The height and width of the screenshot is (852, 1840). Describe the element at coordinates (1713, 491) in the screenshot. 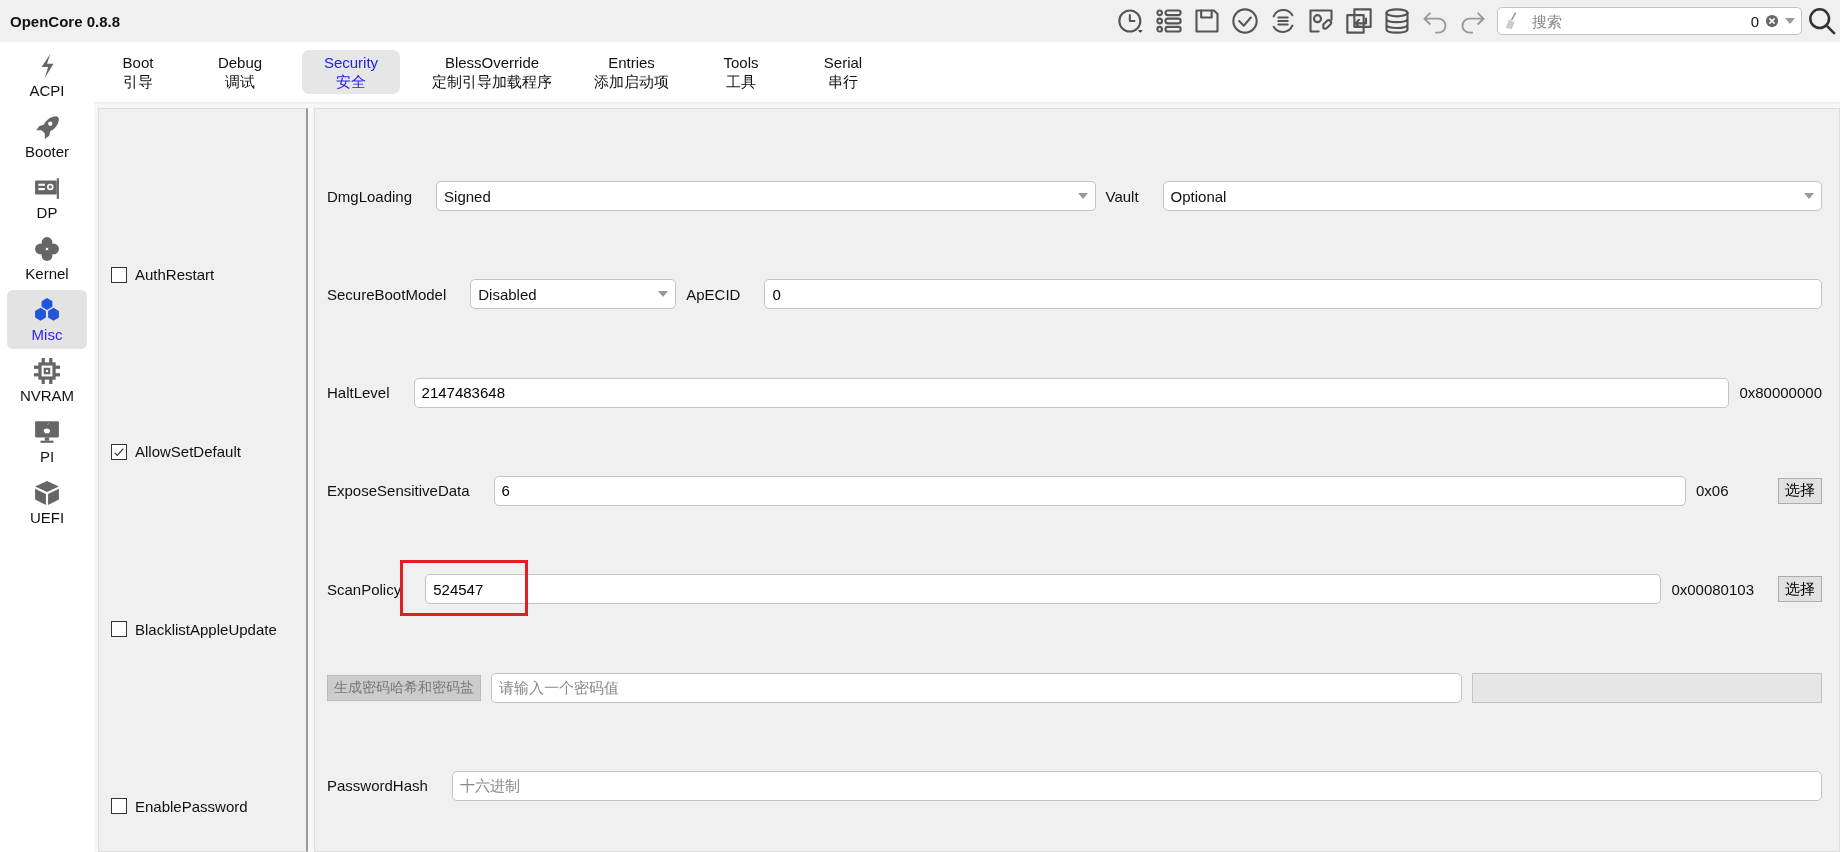

I see `hex-value: 0x06` at that location.